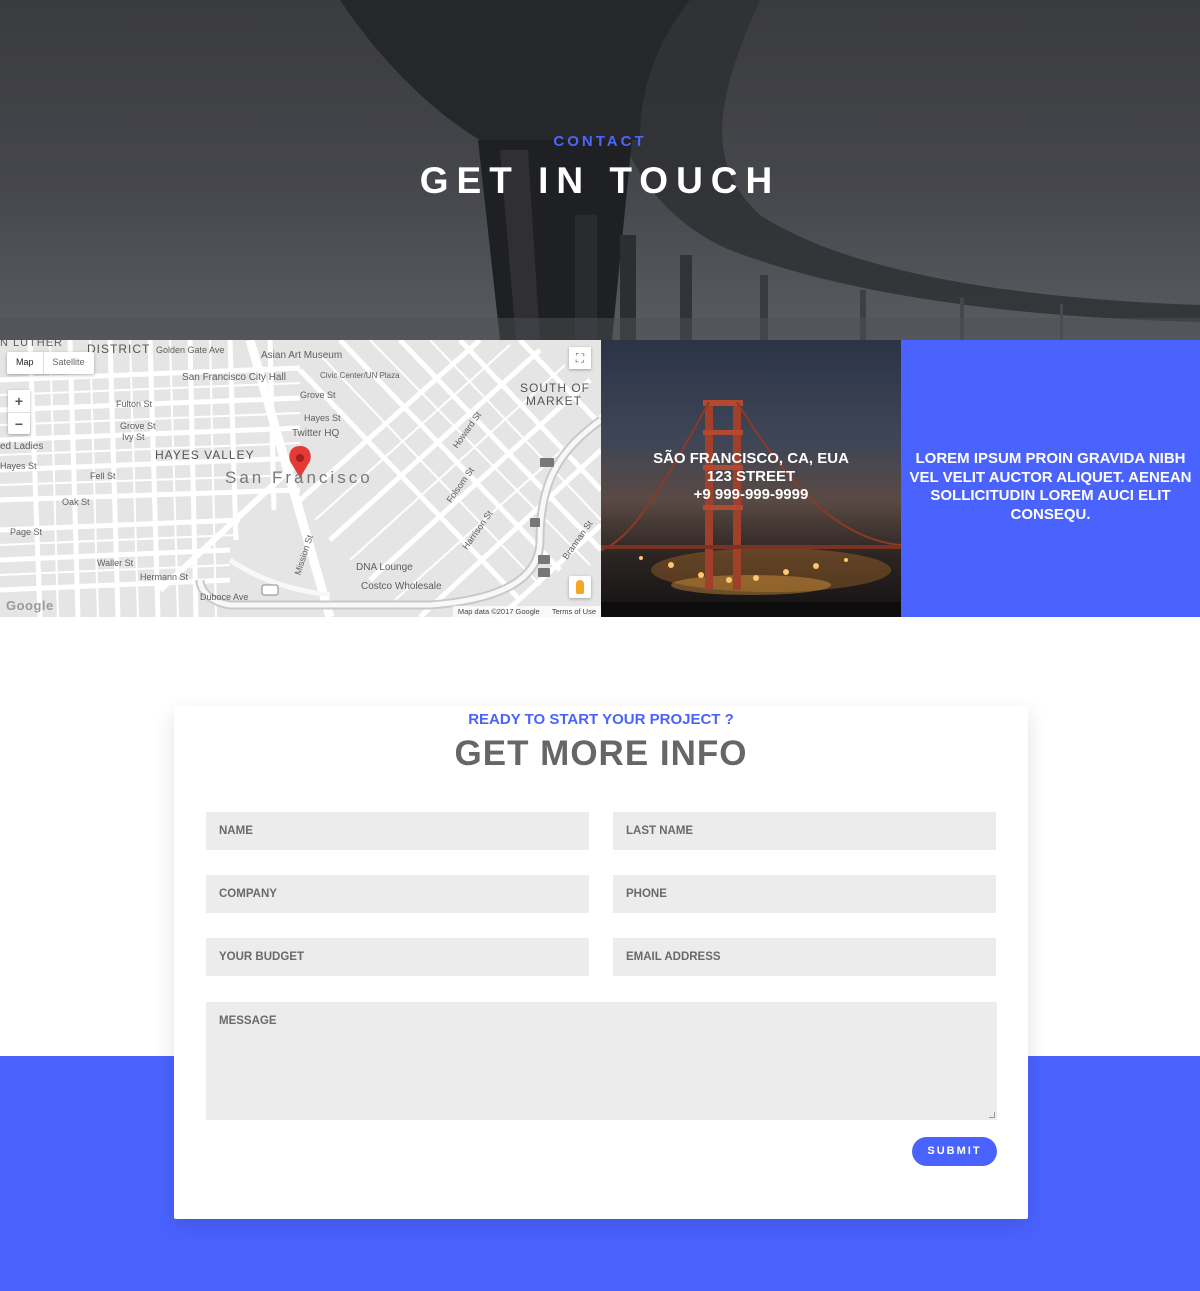 The width and height of the screenshot is (1200, 1291). What do you see at coordinates (248, 1021) in the screenshot?
I see `message-placeholder: MESSAGE` at bounding box center [248, 1021].